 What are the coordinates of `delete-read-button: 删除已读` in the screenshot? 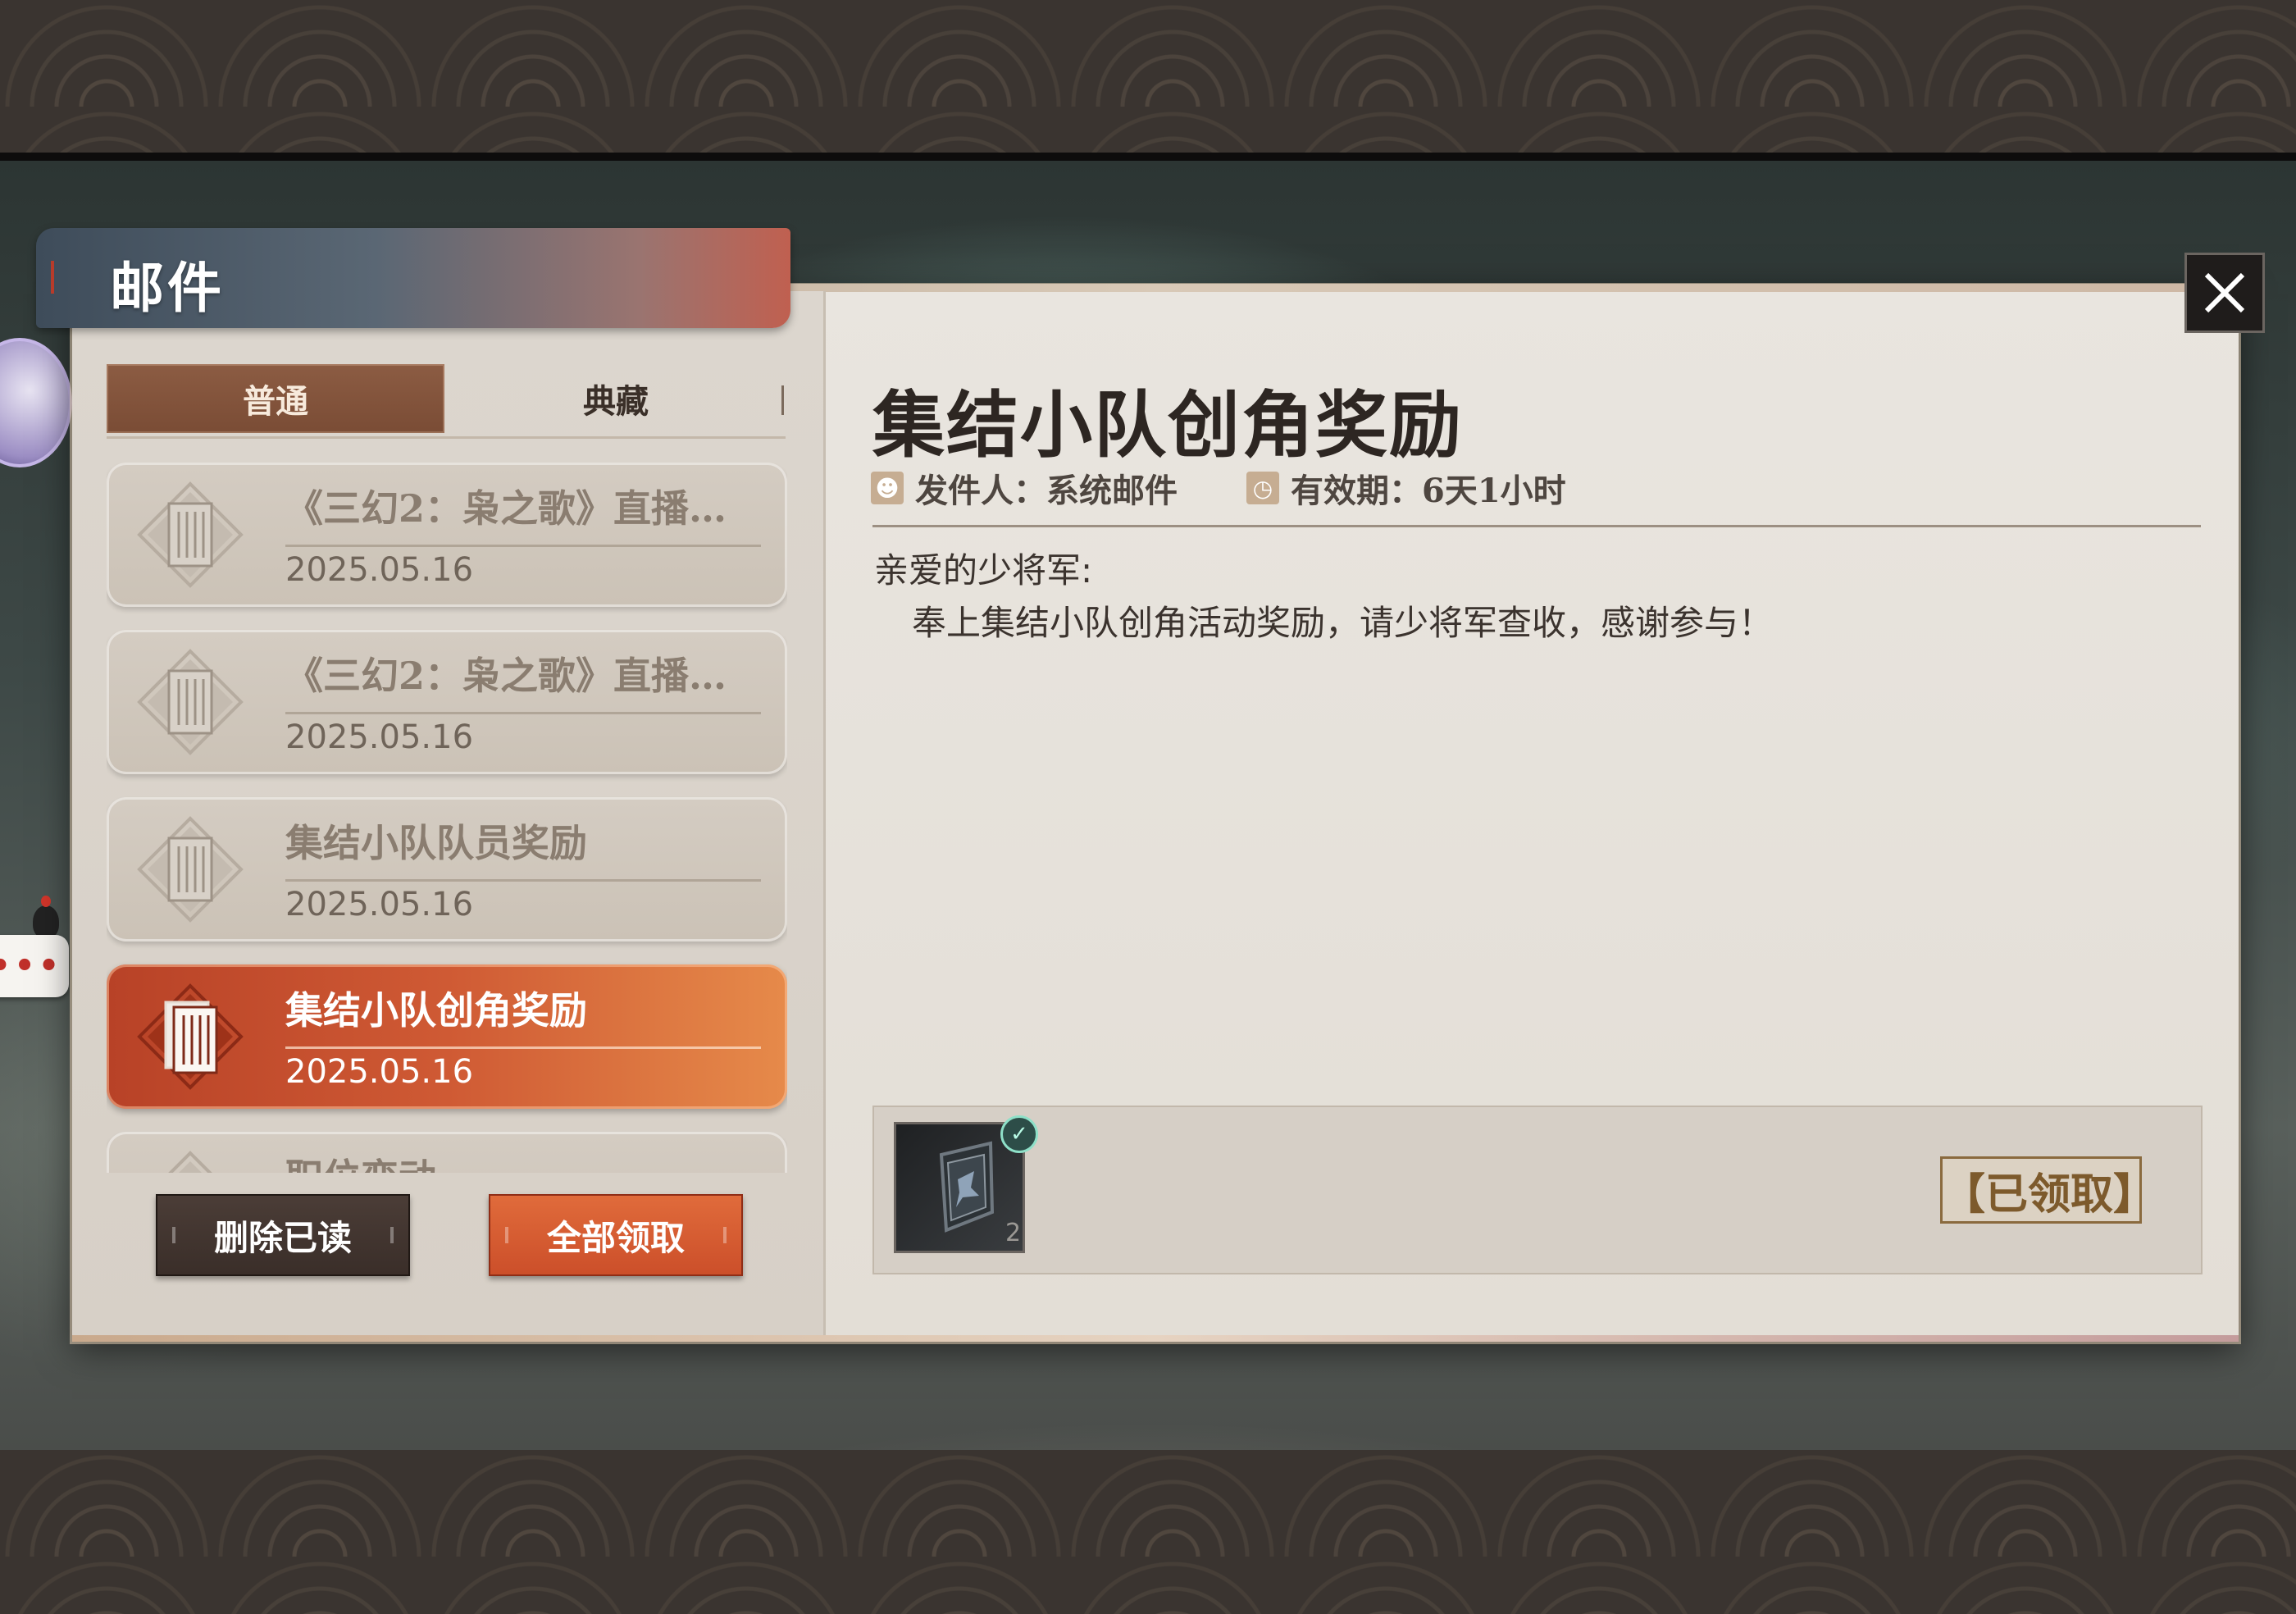 It's located at (283, 1235).